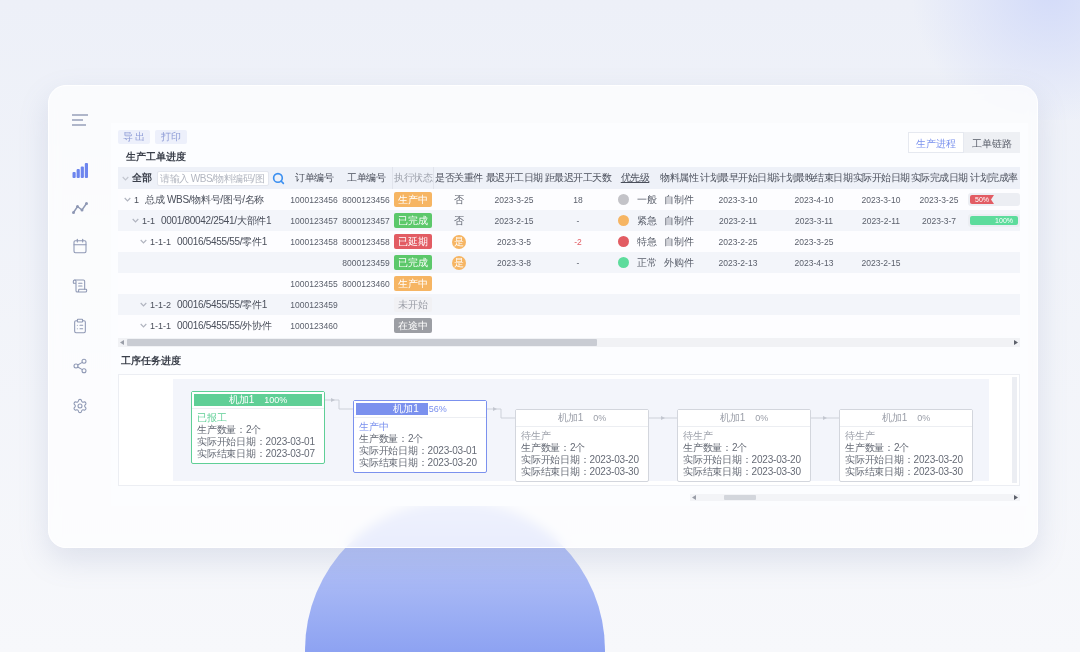 This screenshot has width=1080, height=652. Describe the element at coordinates (936, 142) in the screenshot. I see `tab: 生产进程` at that location.